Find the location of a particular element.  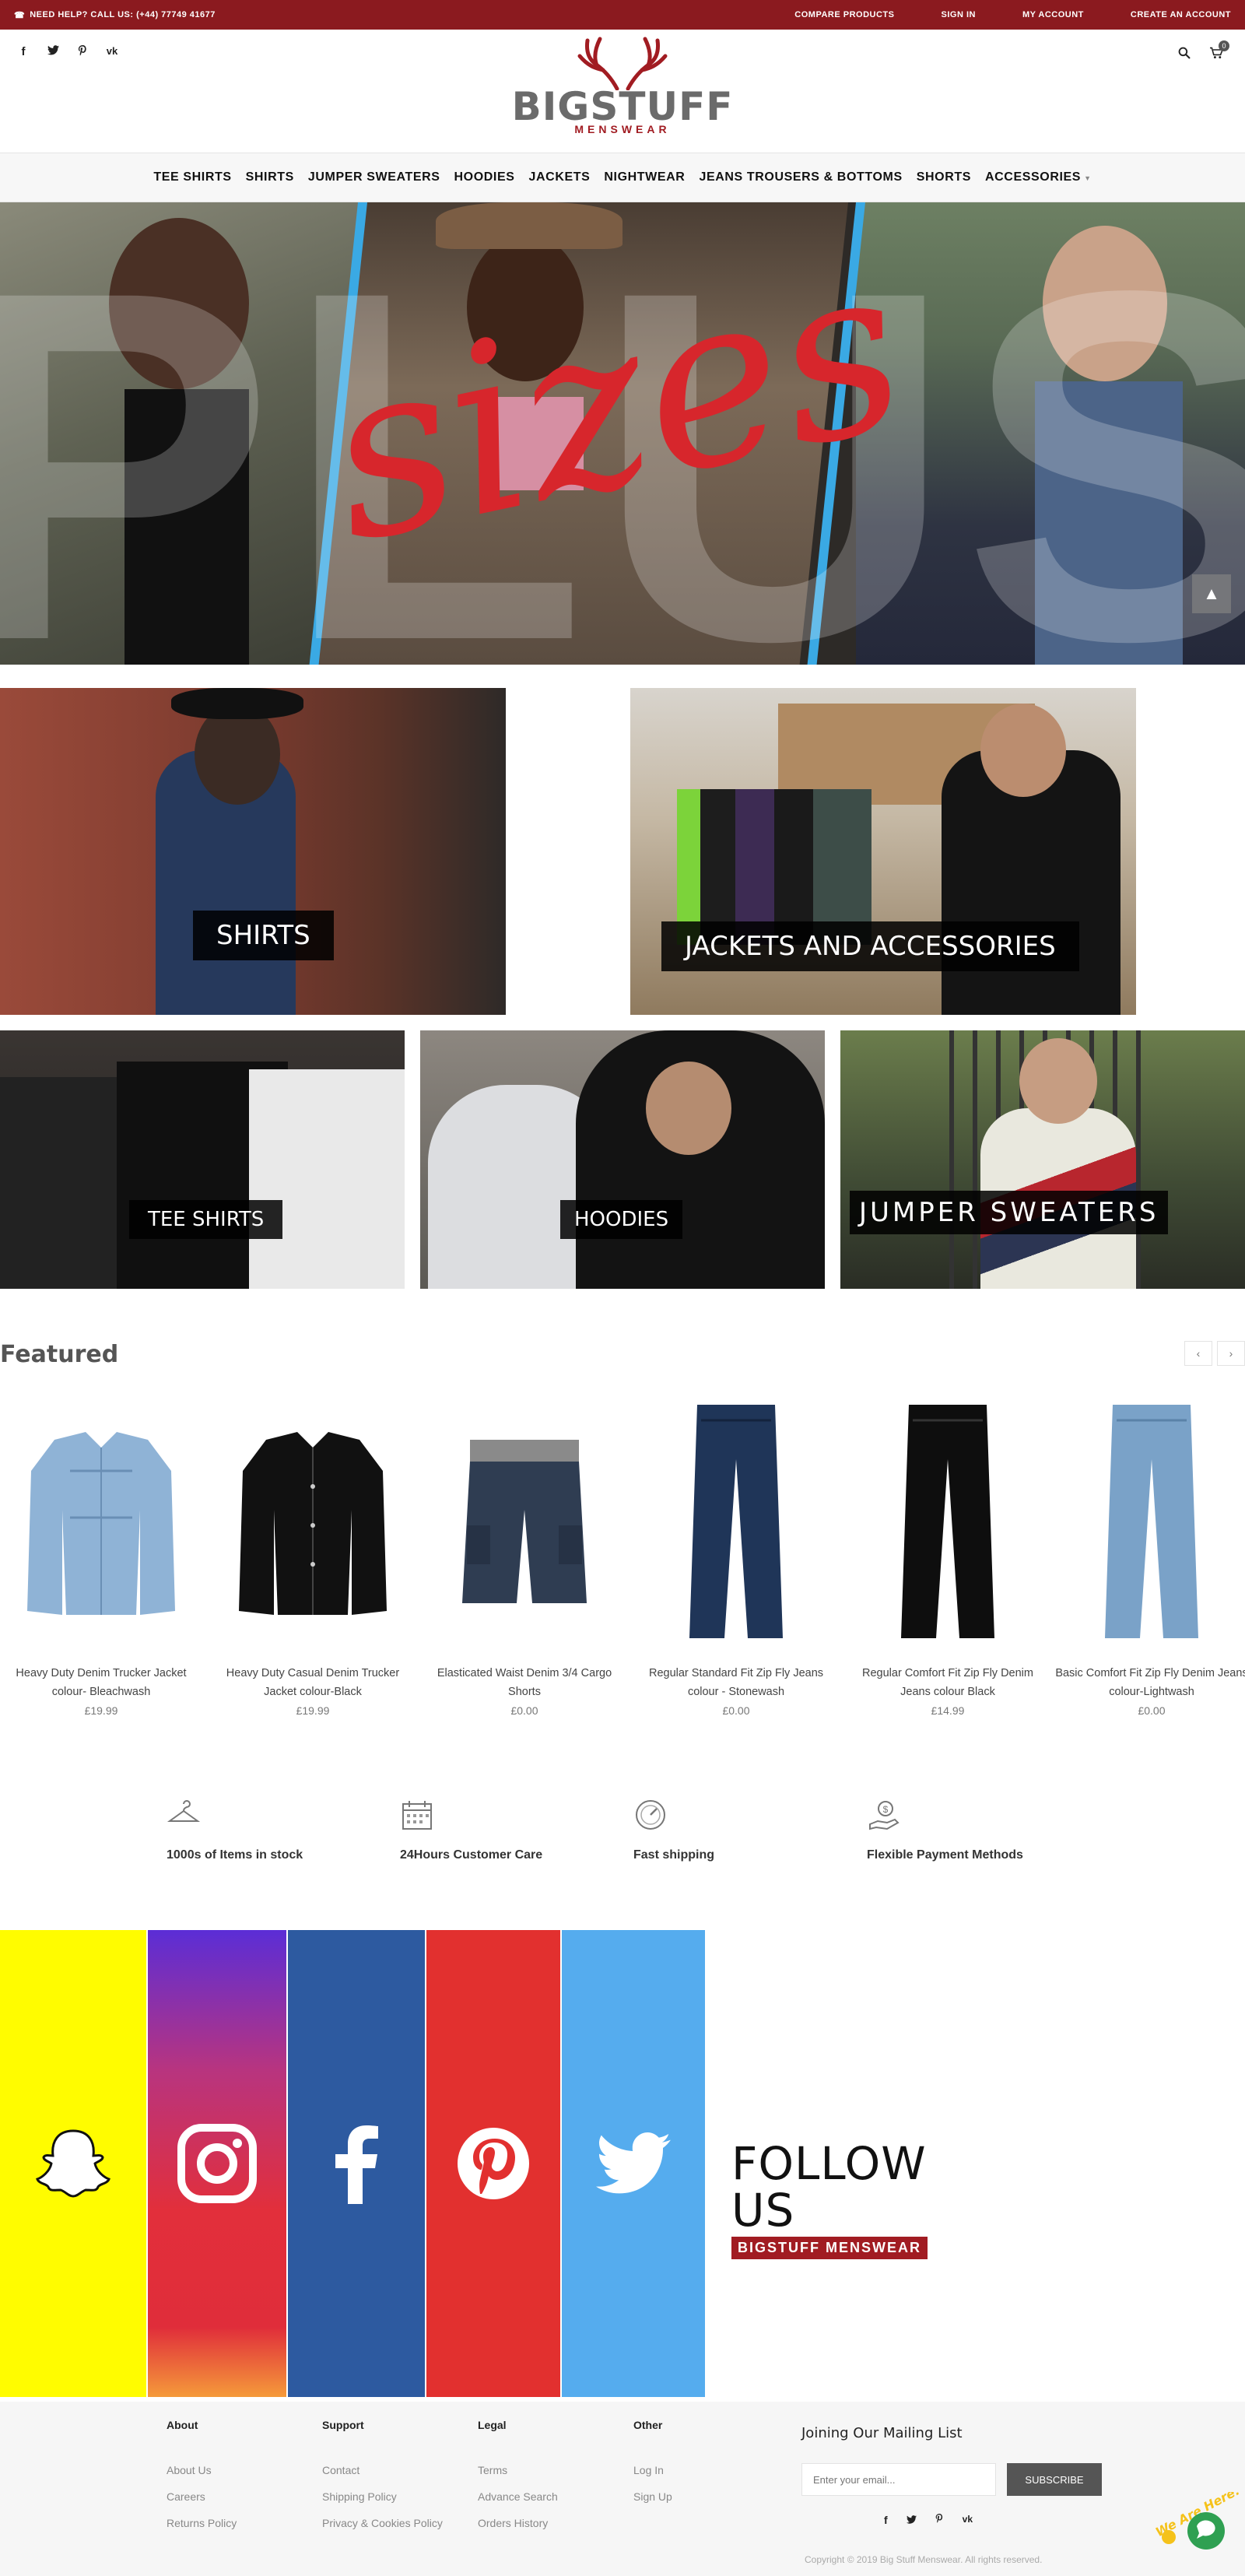

feature-text: Flexible Payment Methods is located at coordinates (945, 1855).